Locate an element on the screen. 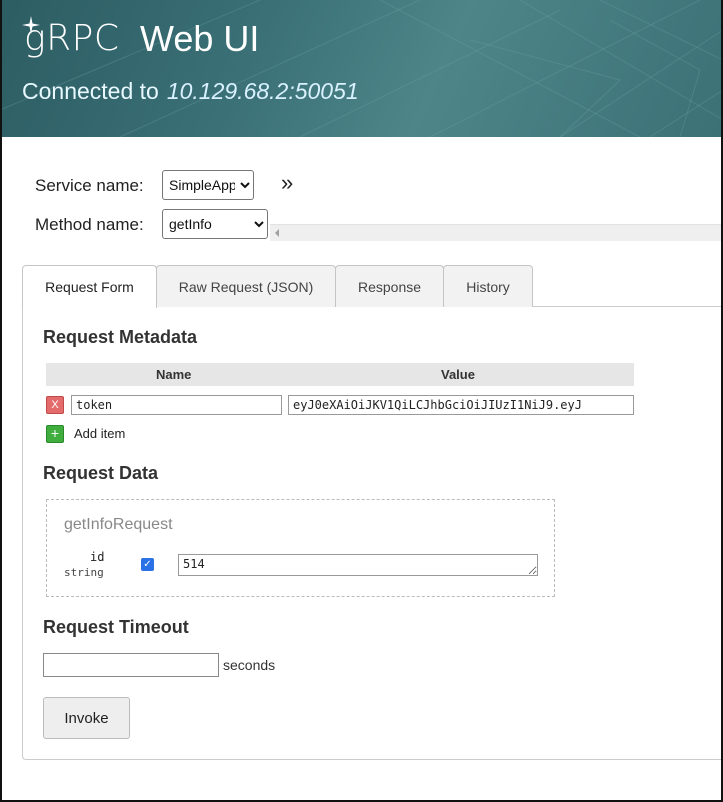  column-value: Value is located at coordinates (458, 374).